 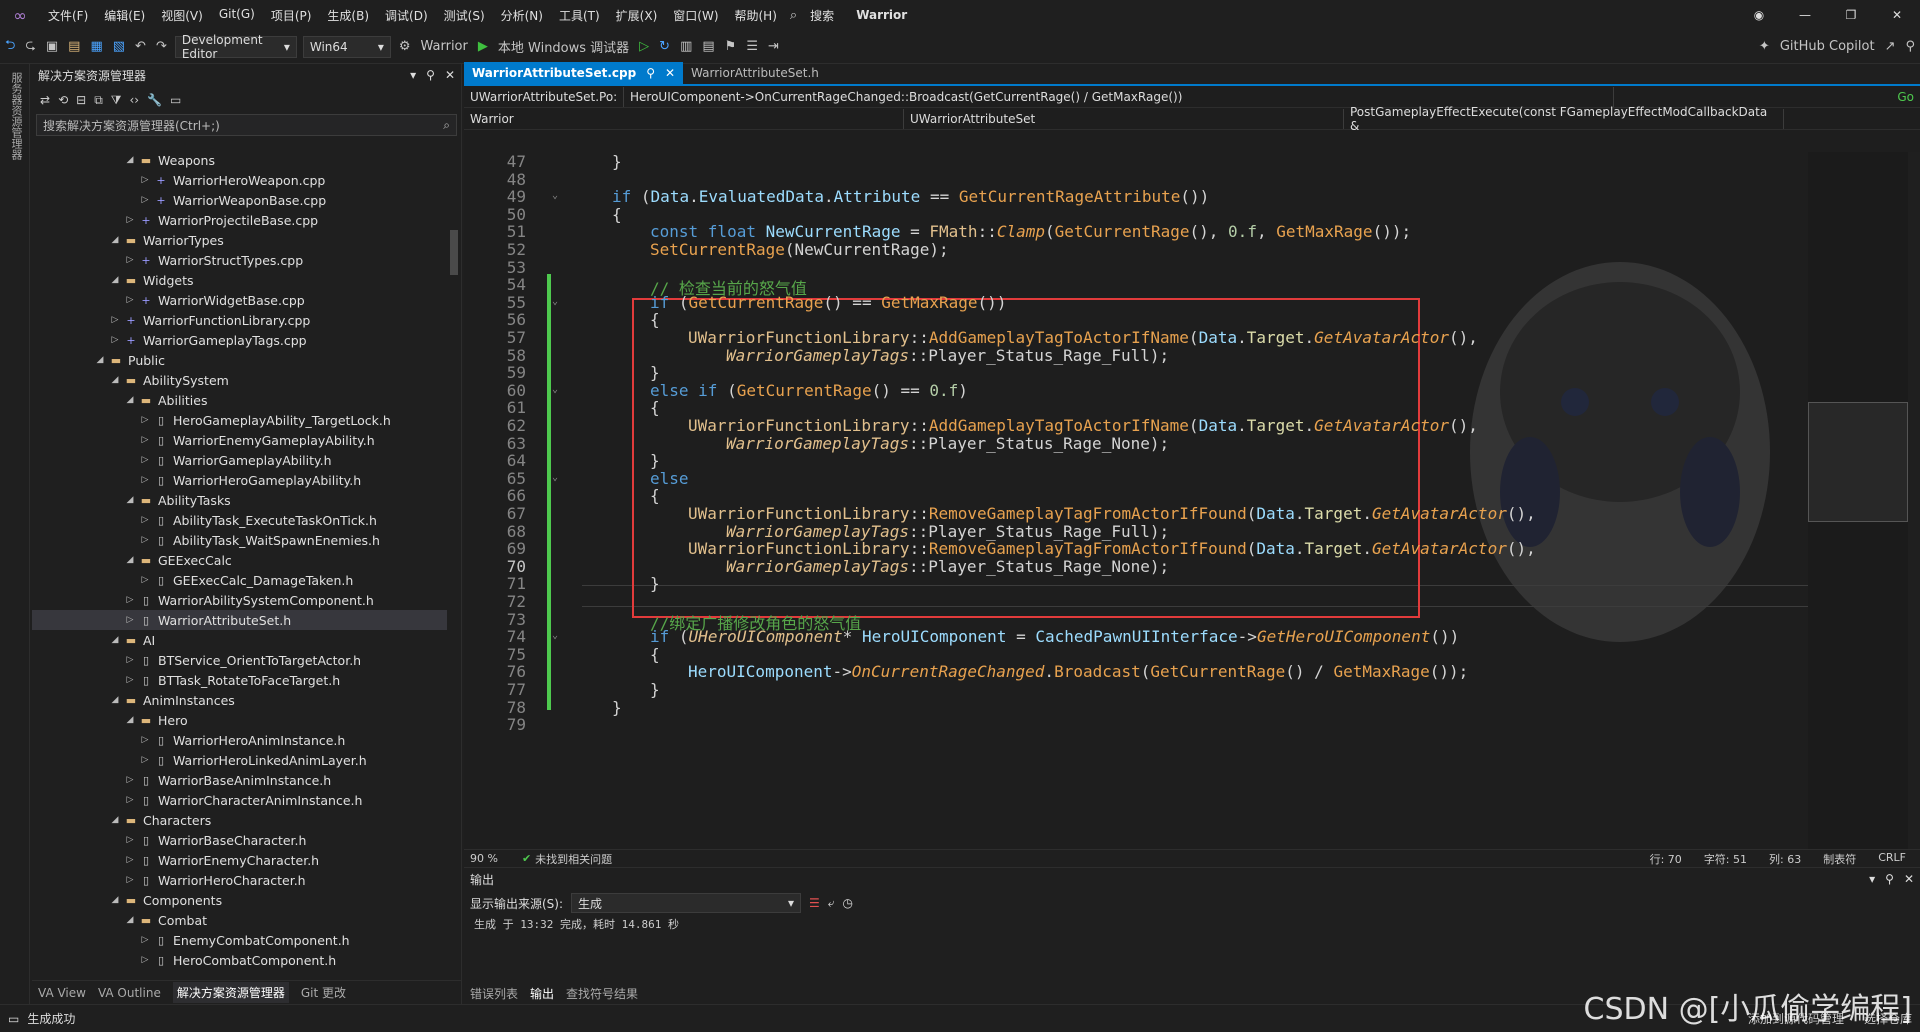 I want to click on avatar: ◉, so click(x=1759, y=15).